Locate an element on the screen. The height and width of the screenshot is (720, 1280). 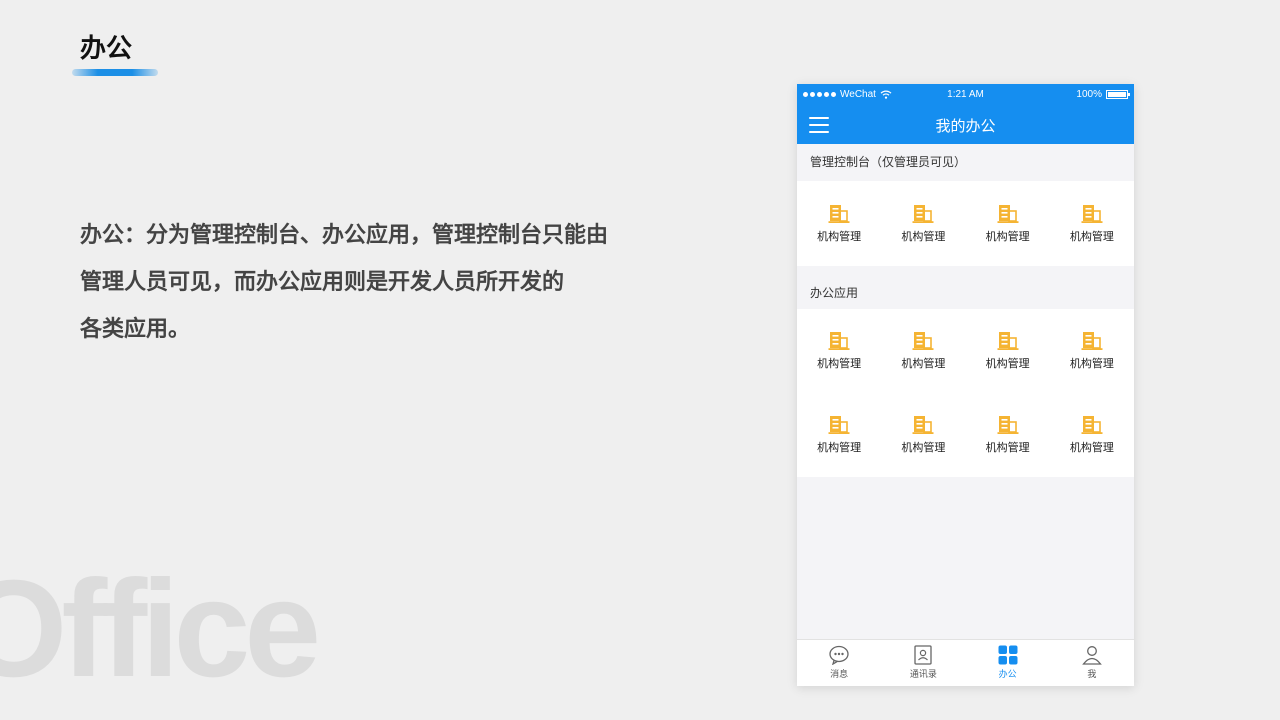
tab-office: 办公 is located at coordinates (1008, 663).